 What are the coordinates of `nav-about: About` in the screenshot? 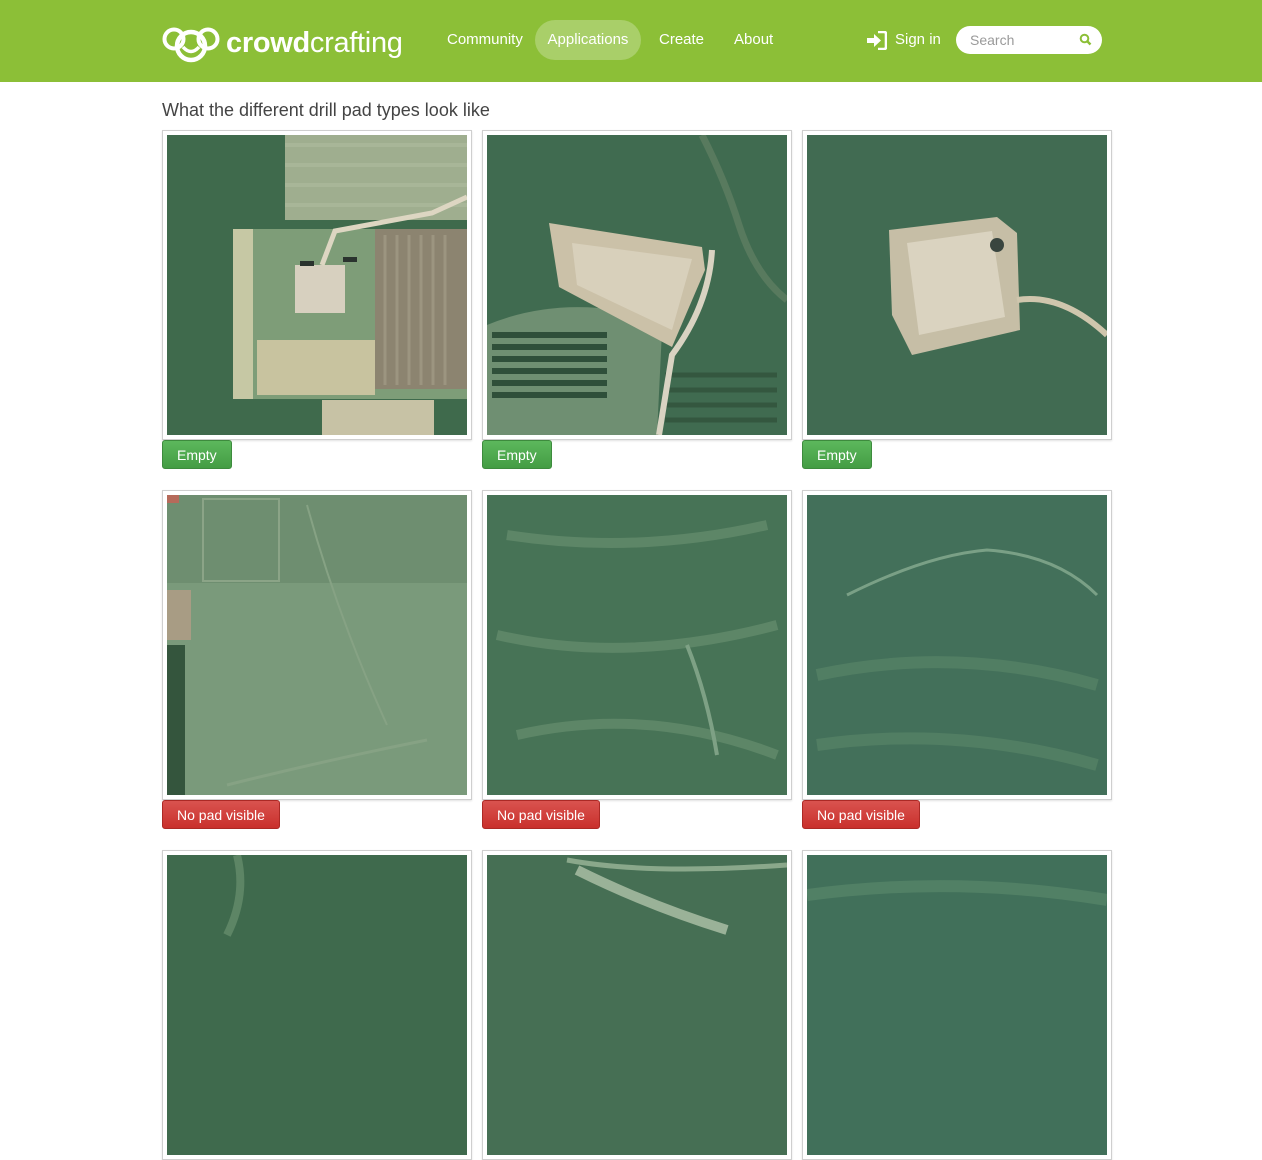 It's located at (753, 40).